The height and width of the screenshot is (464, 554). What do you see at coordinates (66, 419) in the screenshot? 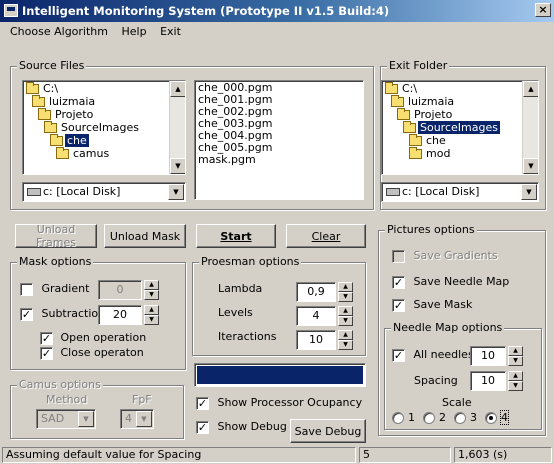
I see `method-select: SAD ▼` at bounding box center [66, 419].